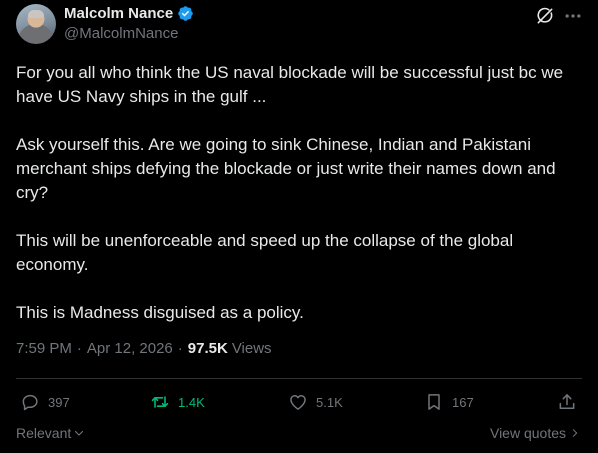  Describe the element at coordinates (130, 348) in the screenshot. I see `tweet-date: Apr 12, 2026` at that location.